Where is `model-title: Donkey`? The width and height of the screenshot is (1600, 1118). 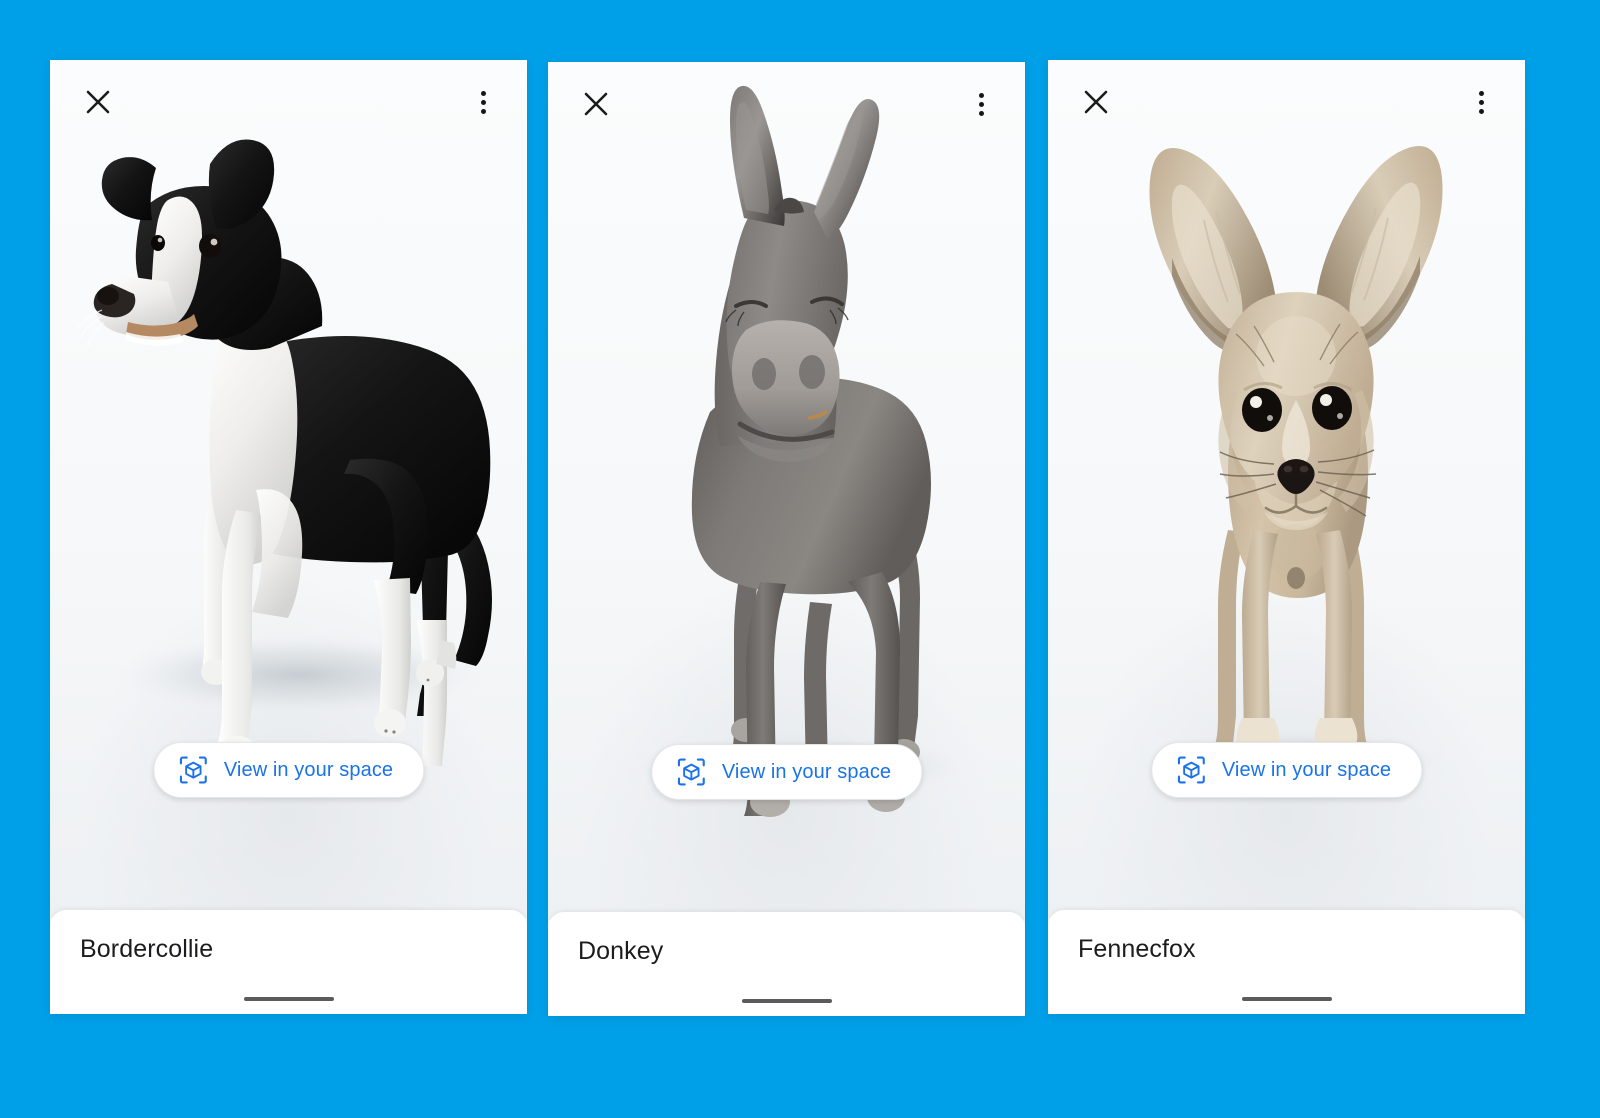 model-title: Donkey is located at coordinates (621, 951).